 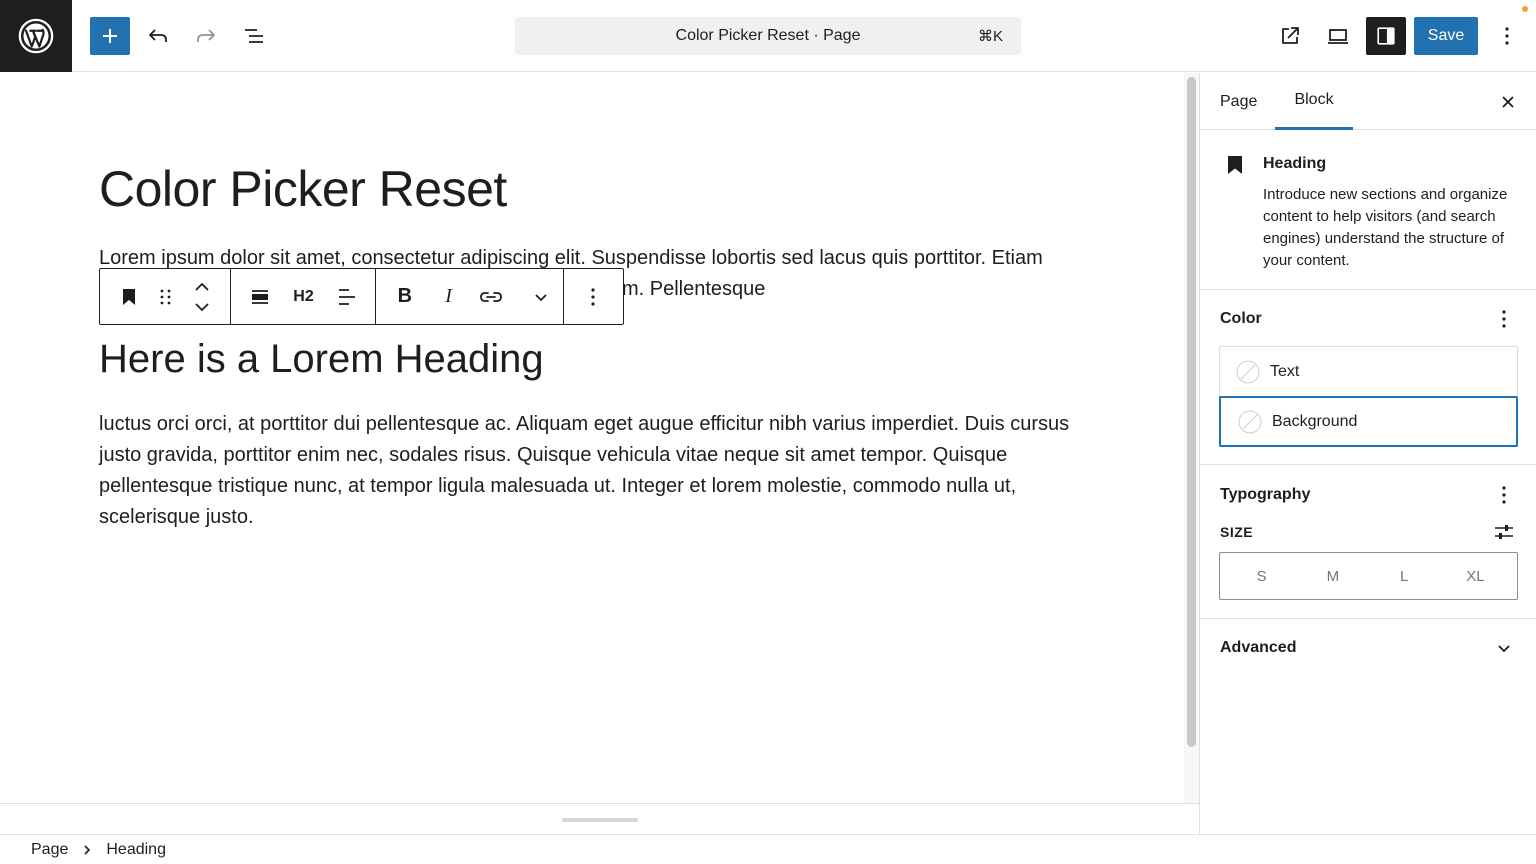 I want to click on save-button: Save, so click(x=1446, y=36).